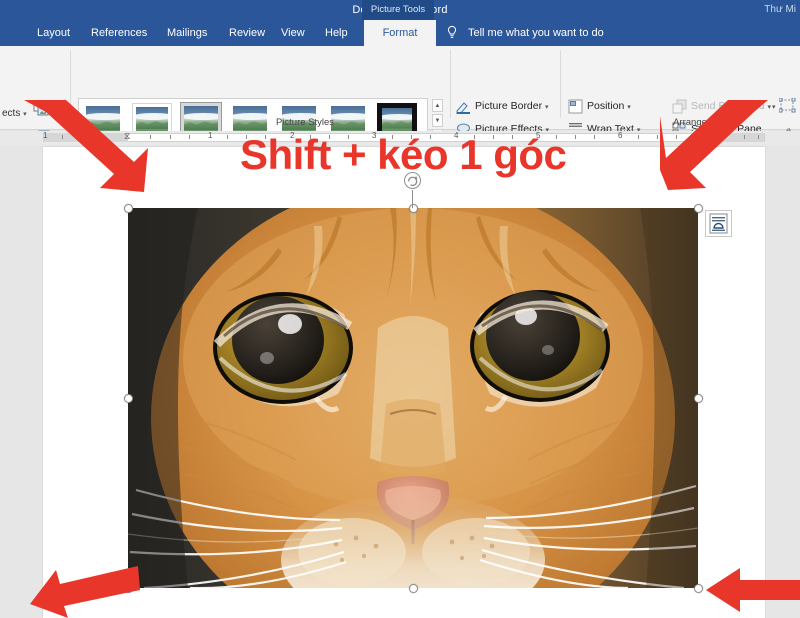  Describe the element at coordinates (698, 398) in the screenshot. I see `handle-middle-right` at that location.